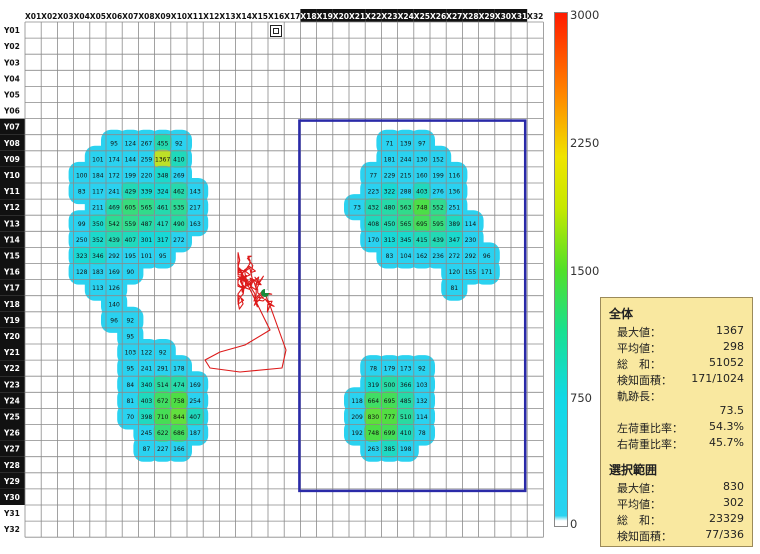  Describe the element at coordinates (406, 159) in the screenshot. I see `cell-value: 244` at that location.